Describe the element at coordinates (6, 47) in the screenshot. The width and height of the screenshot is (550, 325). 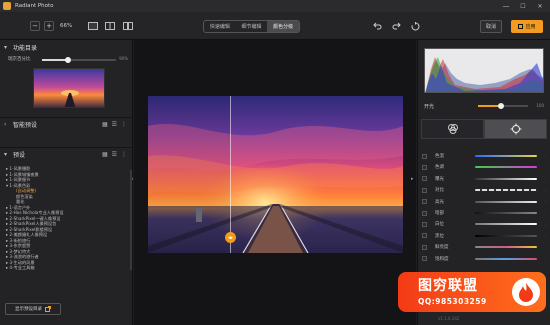
I see `chevron-down-icon: ▾` at that location.